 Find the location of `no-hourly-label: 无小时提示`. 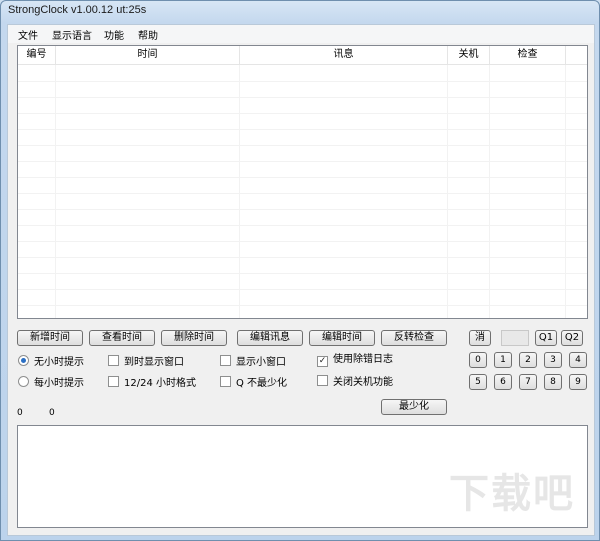

no-hourly-label: 无小时提示 is located at coordinates (59, 362).